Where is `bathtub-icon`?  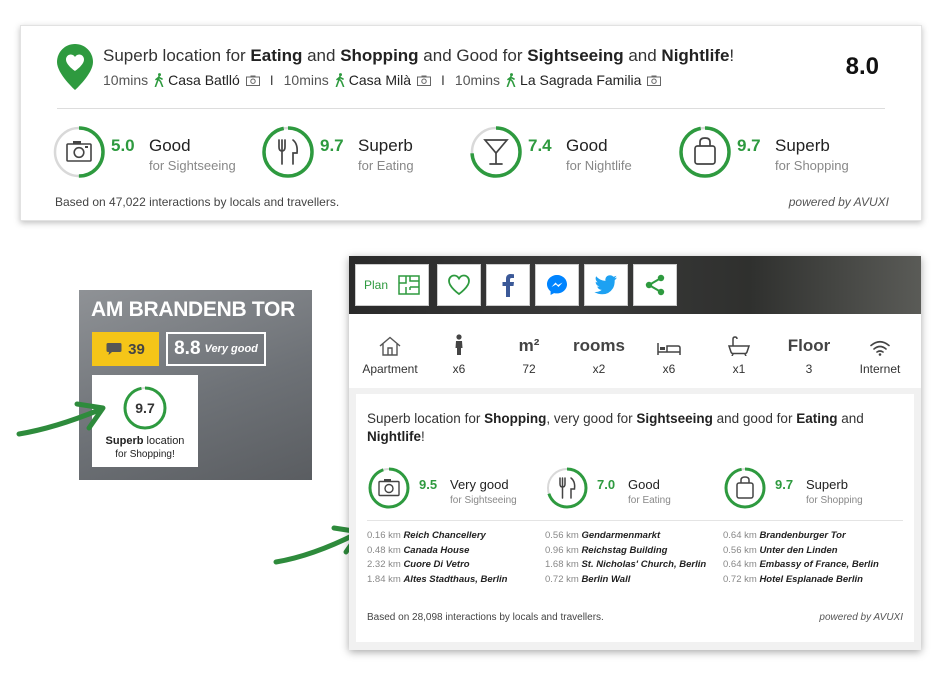
bathtub-icon is located at coordinates (739, 346).